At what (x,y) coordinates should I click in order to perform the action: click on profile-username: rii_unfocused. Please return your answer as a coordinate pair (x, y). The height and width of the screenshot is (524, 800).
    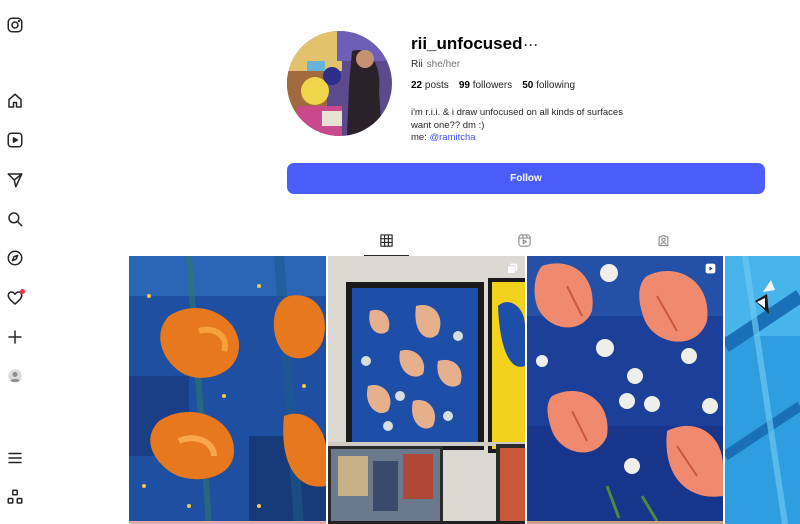
    Looking at the image, I should click on (467, 43).